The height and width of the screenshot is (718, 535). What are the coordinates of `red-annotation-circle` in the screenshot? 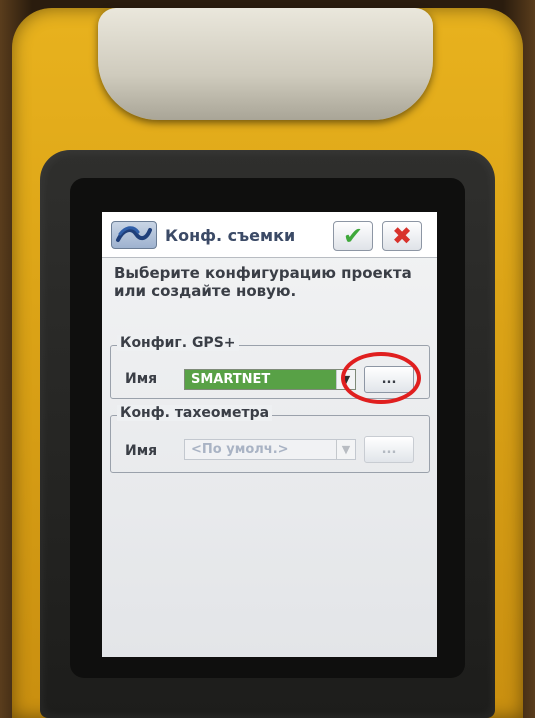 It's located at (381, 378).